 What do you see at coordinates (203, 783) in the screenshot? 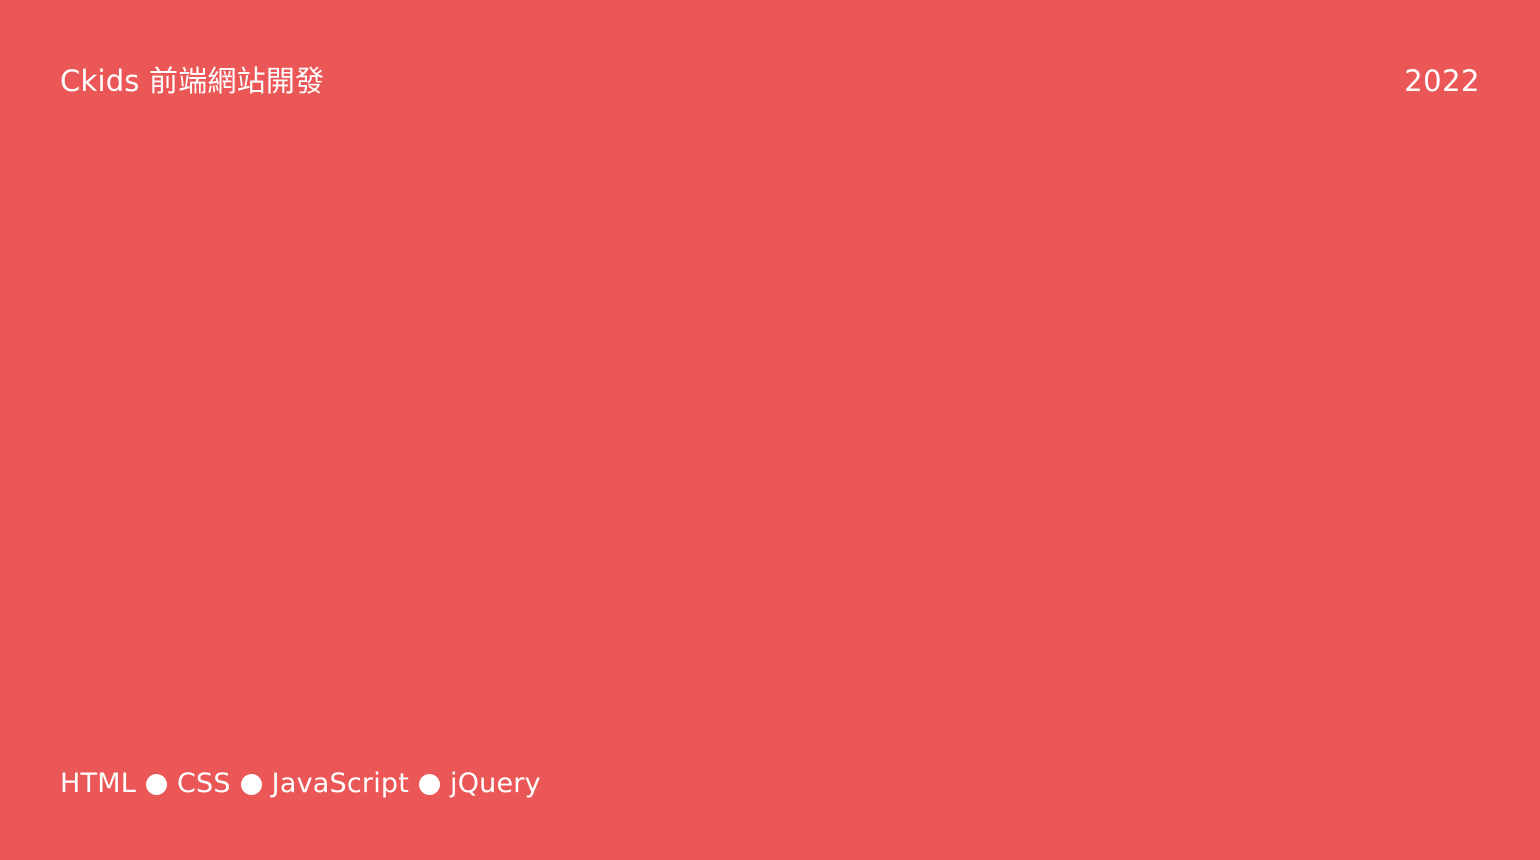
I see `tech-stack-item-css: CSS` at bounding box center [203, 783].